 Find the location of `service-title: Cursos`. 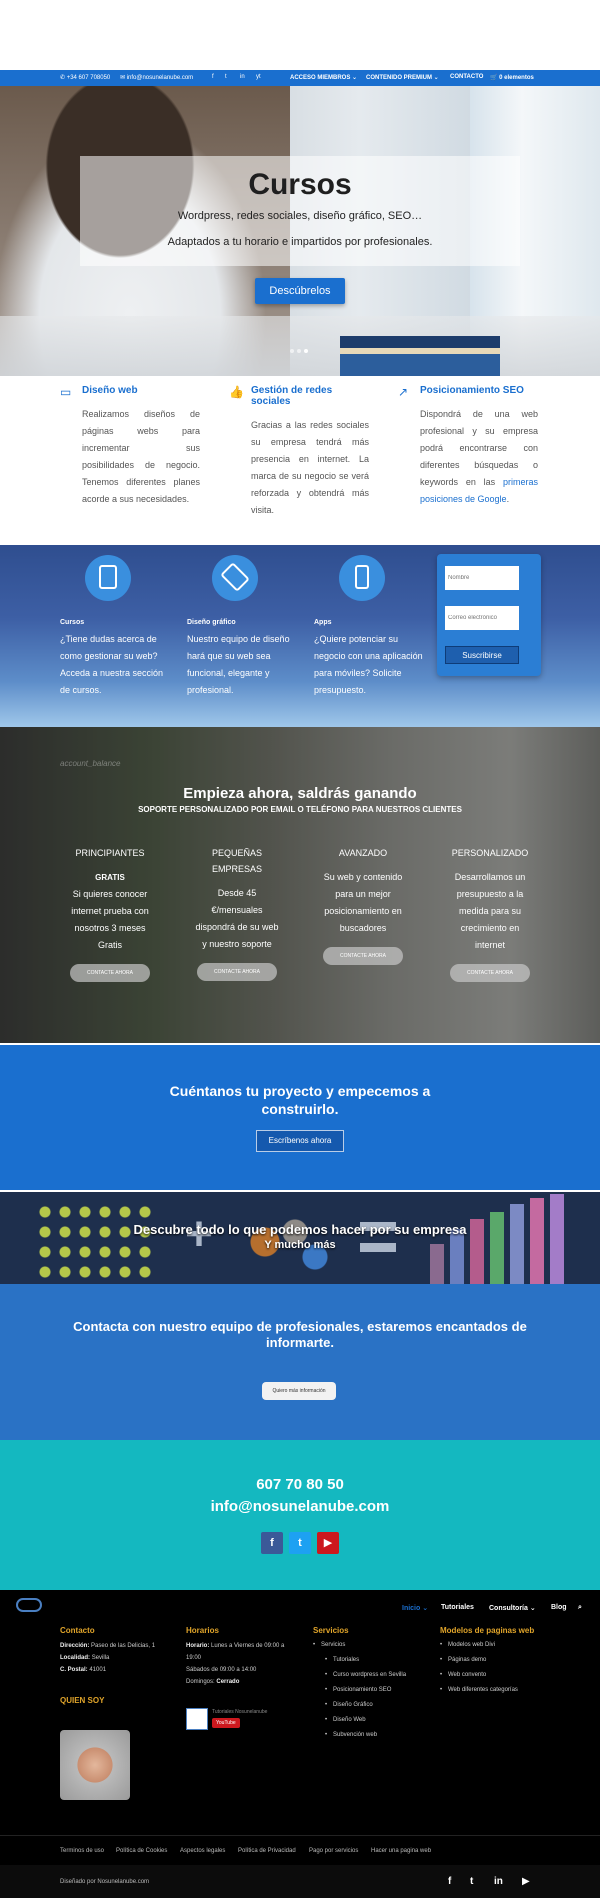

service-title: Cursos is located at coordinates (72, 622).